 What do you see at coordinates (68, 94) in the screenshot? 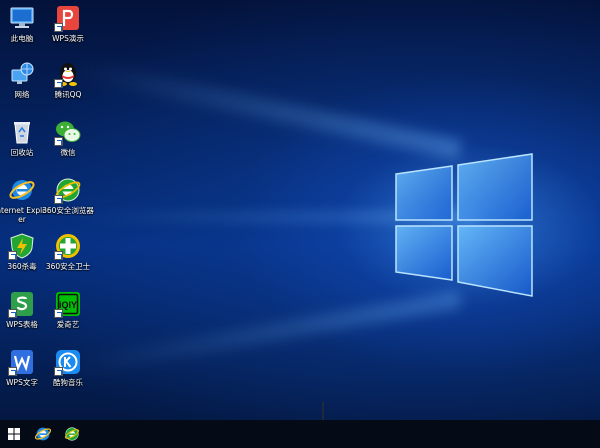
I see `desktop-icon-label: 腾讯QQ` at bounding box center [68, 94].